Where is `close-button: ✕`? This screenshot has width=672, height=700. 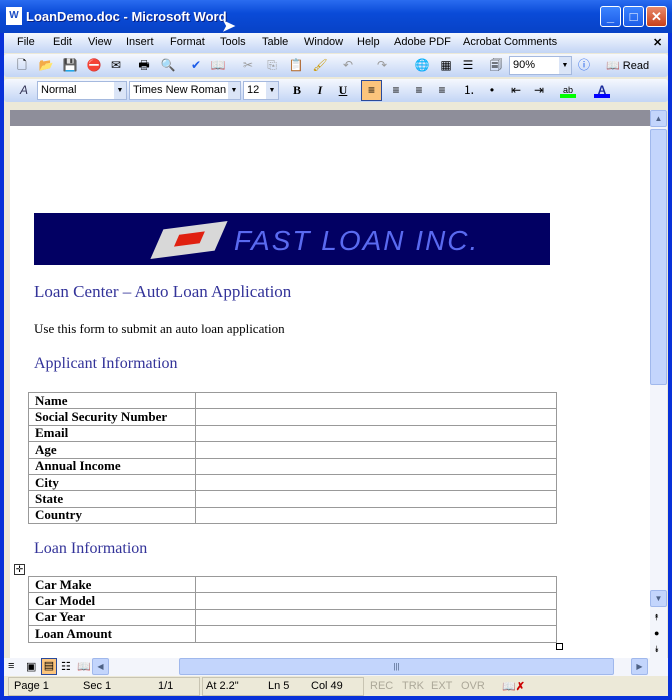
close-button: ✕ is located at coordinates (656, 16).